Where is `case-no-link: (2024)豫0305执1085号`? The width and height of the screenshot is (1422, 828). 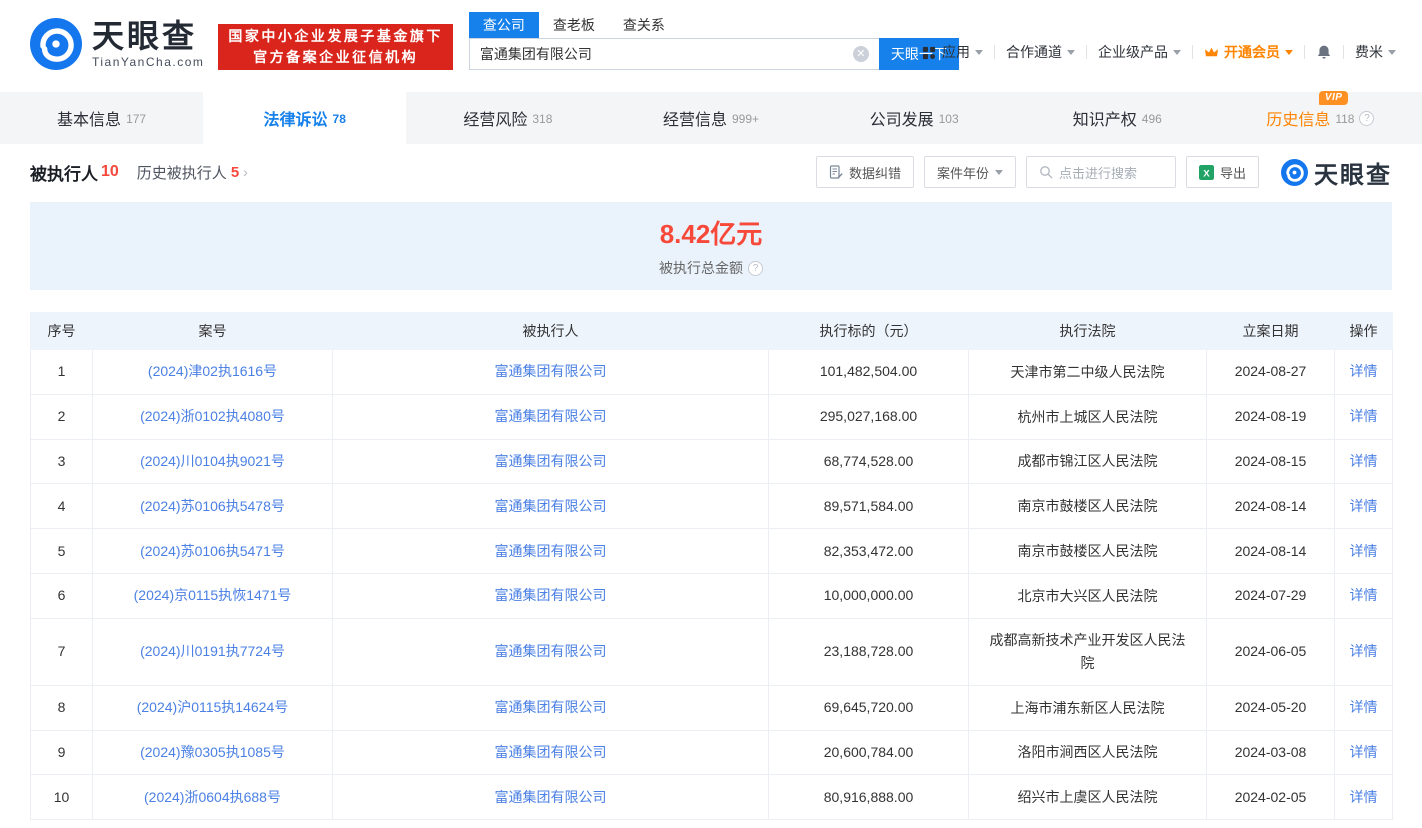 case-no-link: (2024)豫0305执1085号 is located at coordinates (212, 752).